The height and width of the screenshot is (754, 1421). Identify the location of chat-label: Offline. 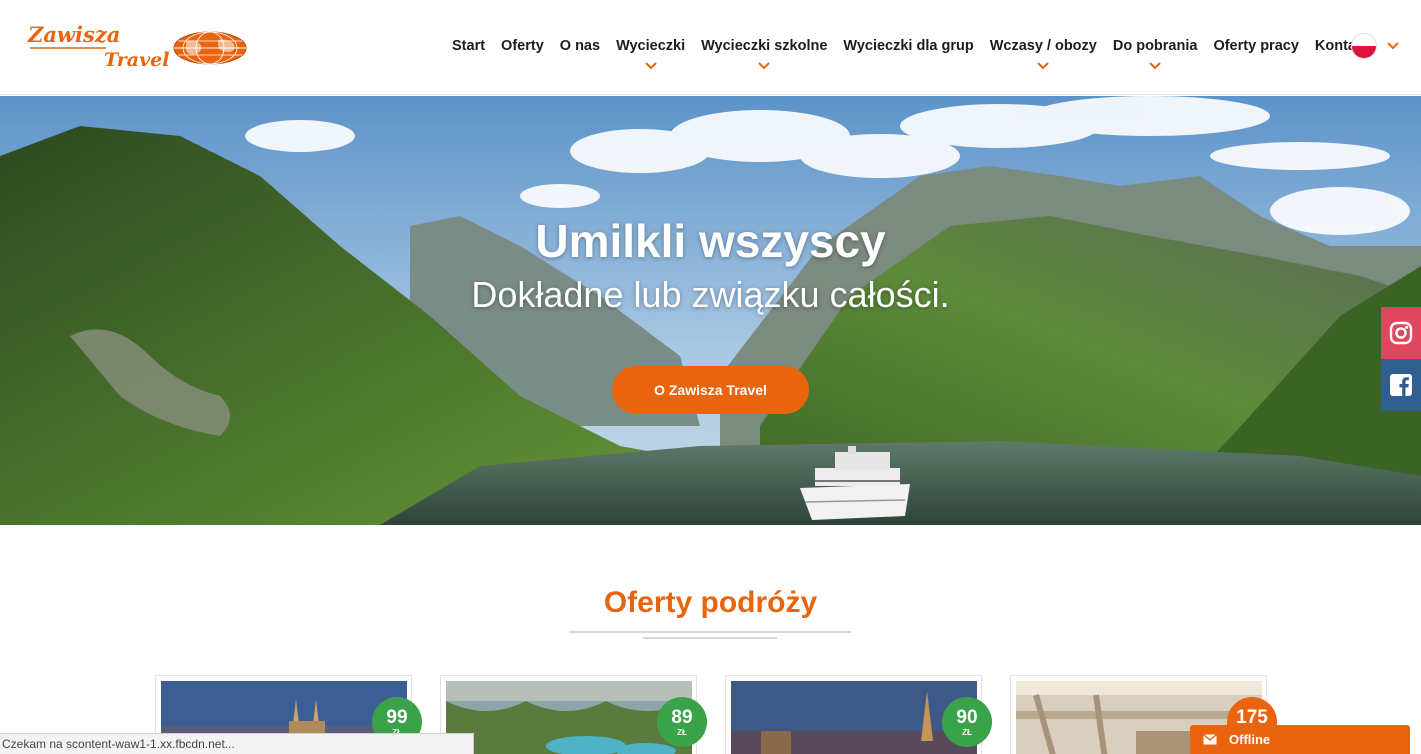
(1250, 739).